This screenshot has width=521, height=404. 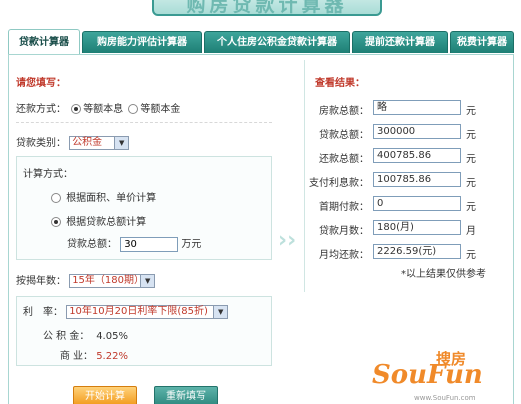 I want to click on rate-select: 10年10月20日利率下限(85折) ▼, so click(x=147, y=312).